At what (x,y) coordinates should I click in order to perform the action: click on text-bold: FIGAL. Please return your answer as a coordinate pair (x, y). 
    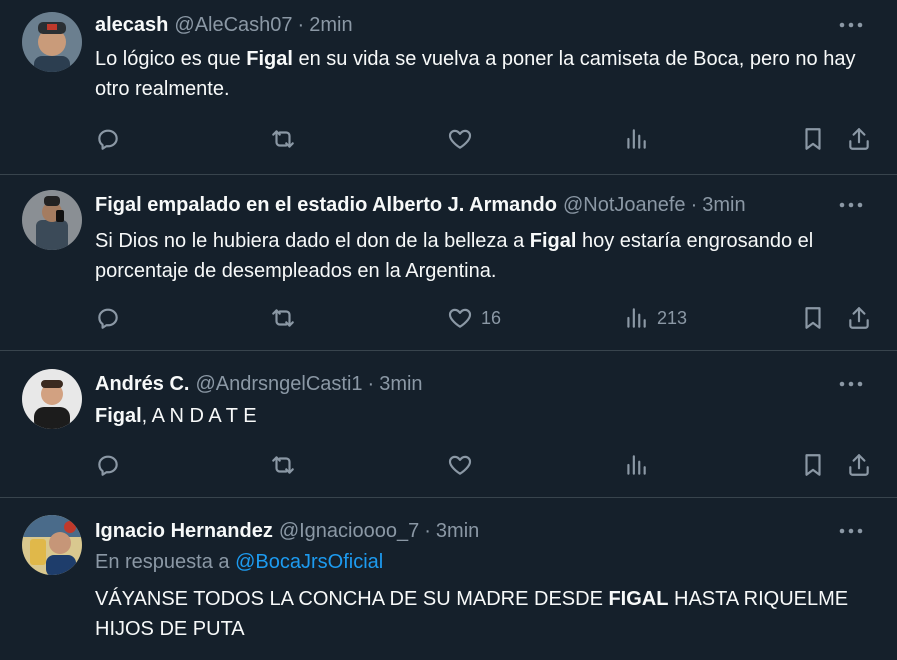
    Looking at the image, I should click on (638, 599).